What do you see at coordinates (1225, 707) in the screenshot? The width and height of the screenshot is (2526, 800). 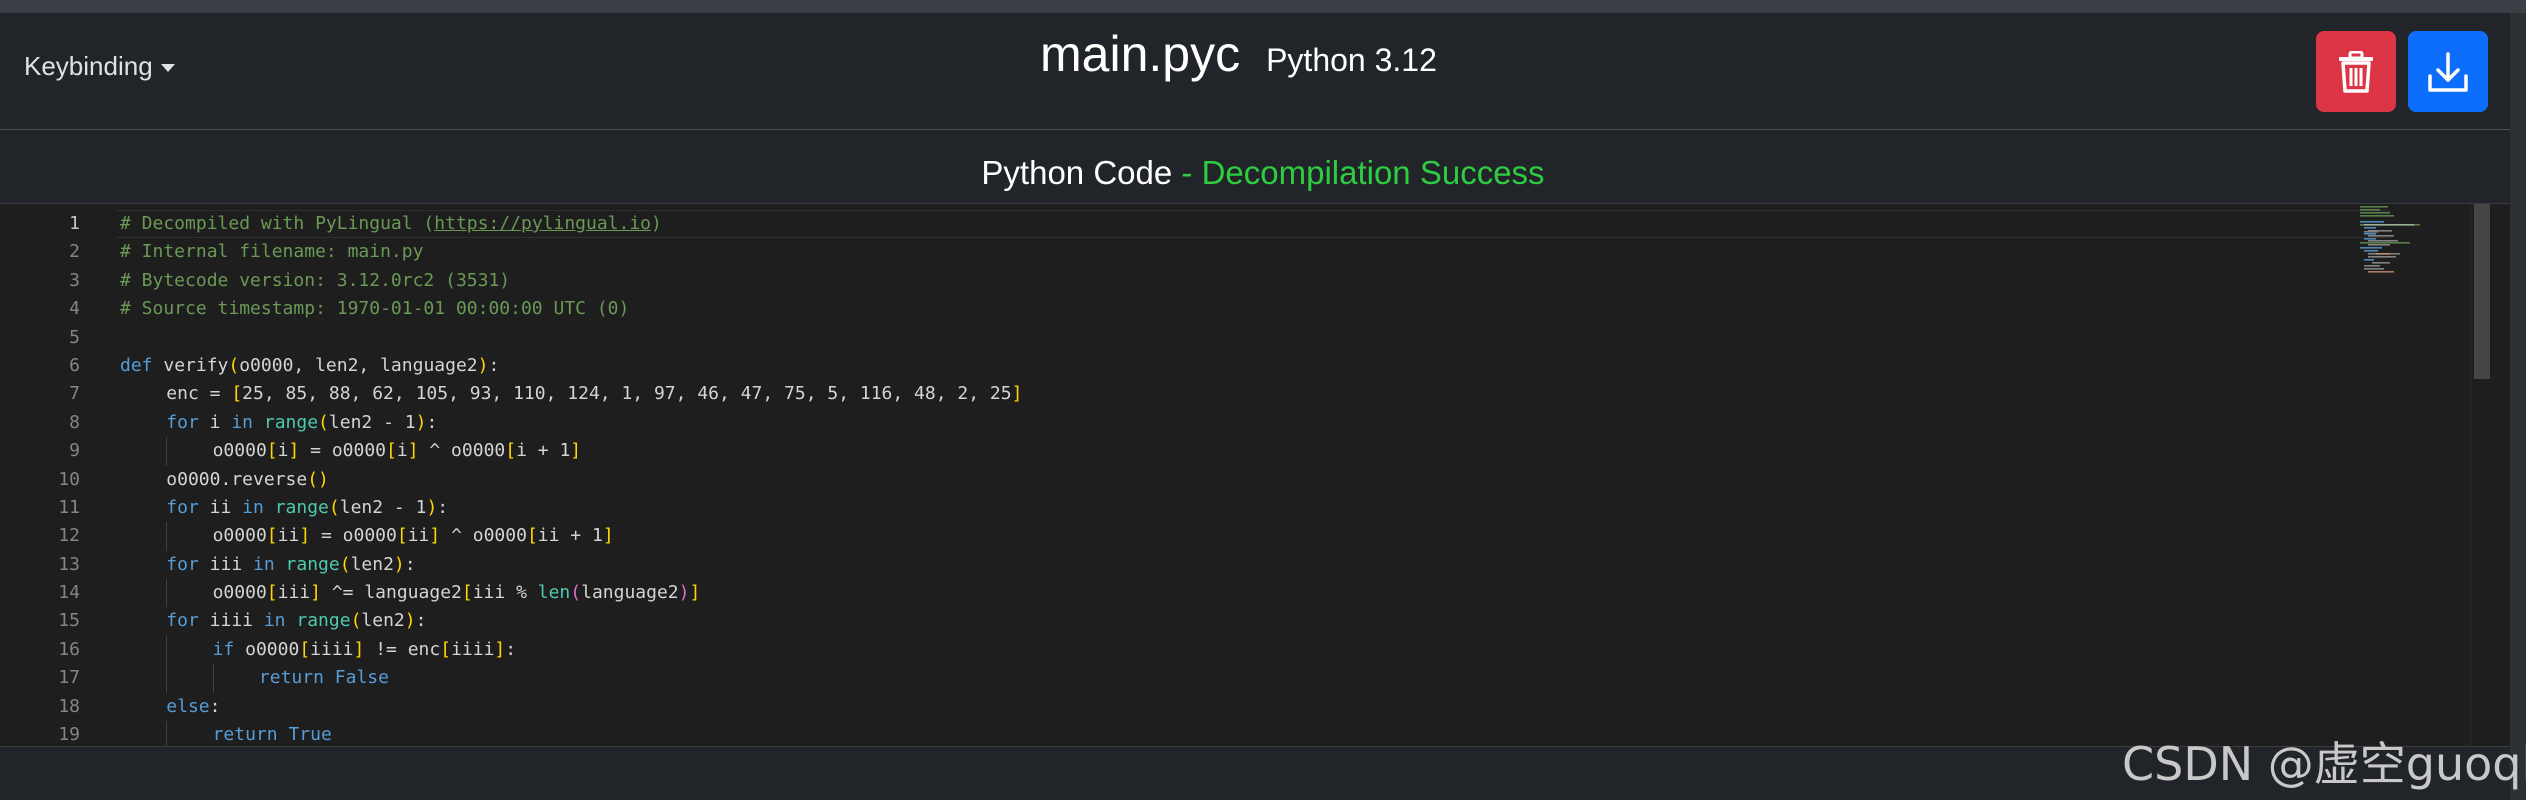 I see `code-line: else:` at bounding box center [1225, 707].